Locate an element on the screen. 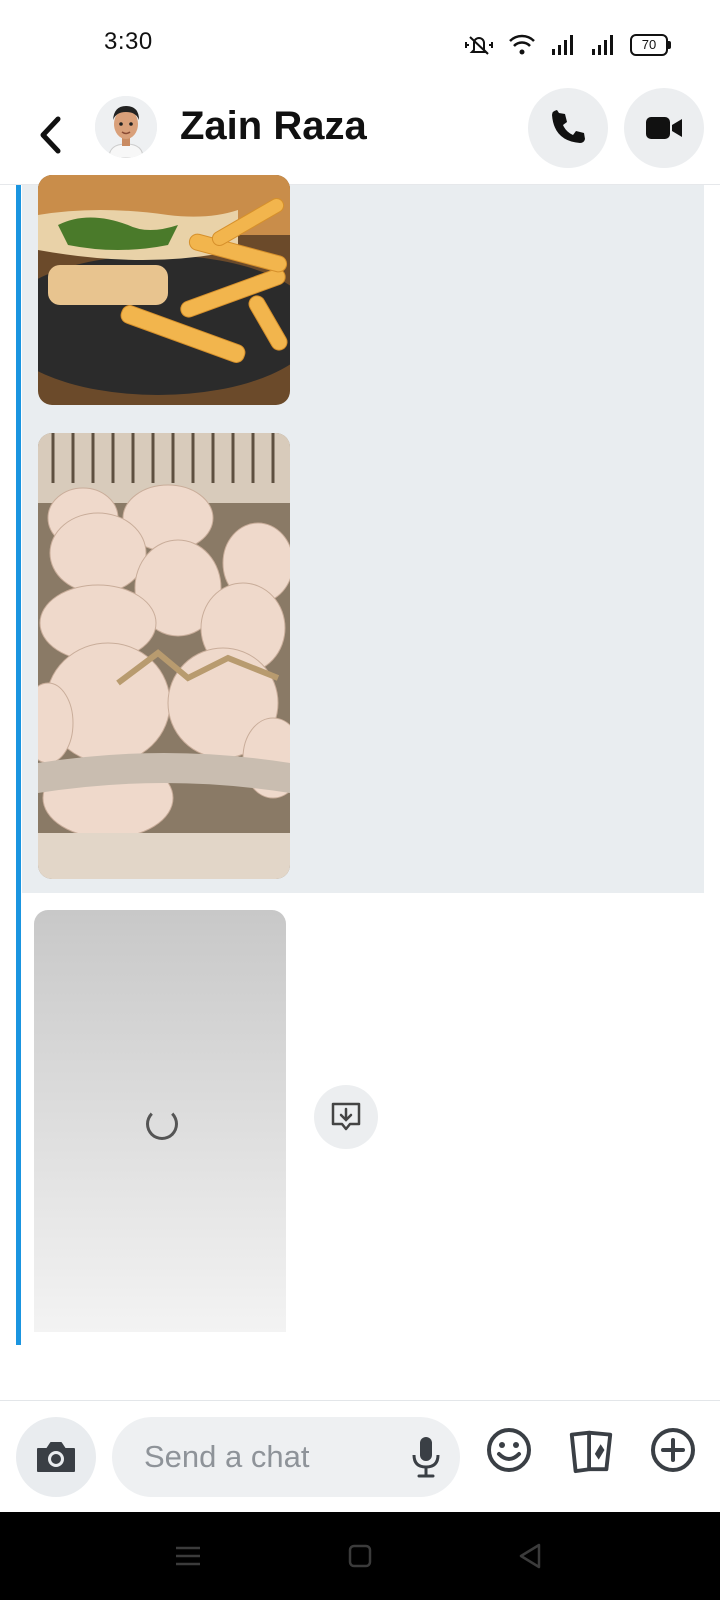 This screenshot has height=1600, width=720. save-in-chat-button is located at coordinates (346, 1117).